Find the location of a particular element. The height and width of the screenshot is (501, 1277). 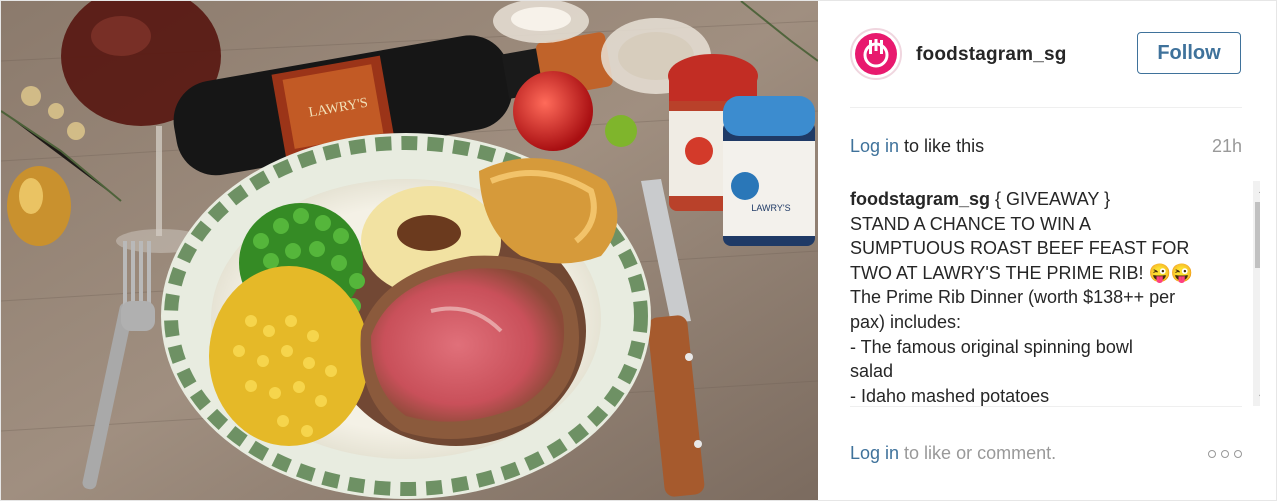

caption-text: { GIVEAWAY } is located at coordinates (1050, 199).